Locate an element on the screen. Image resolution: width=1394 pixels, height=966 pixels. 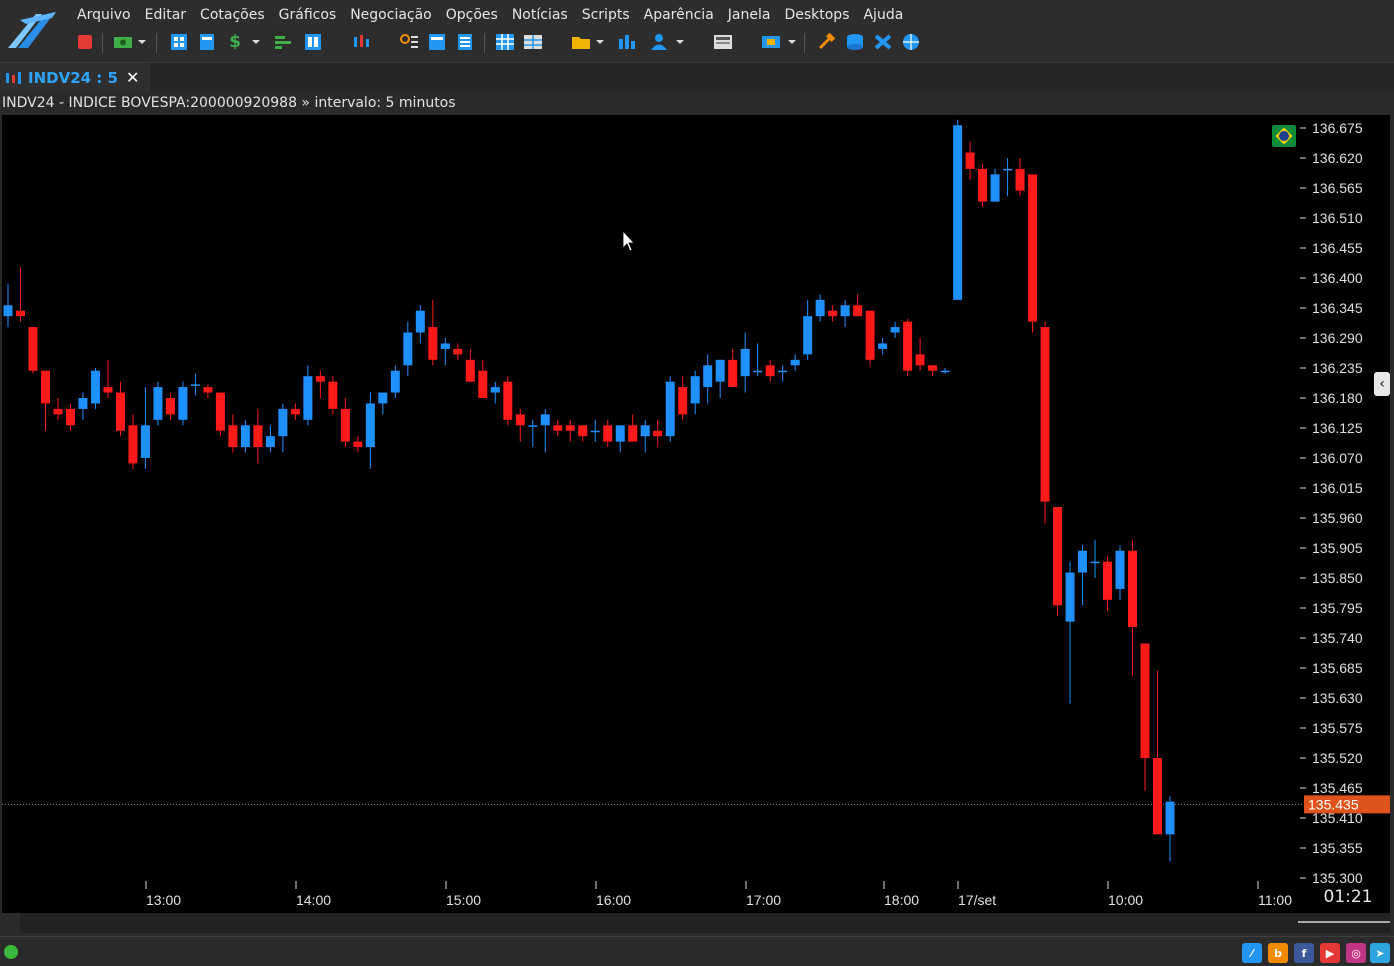
y-tick-label: 135.850 is located at coordinates (1337, 578).